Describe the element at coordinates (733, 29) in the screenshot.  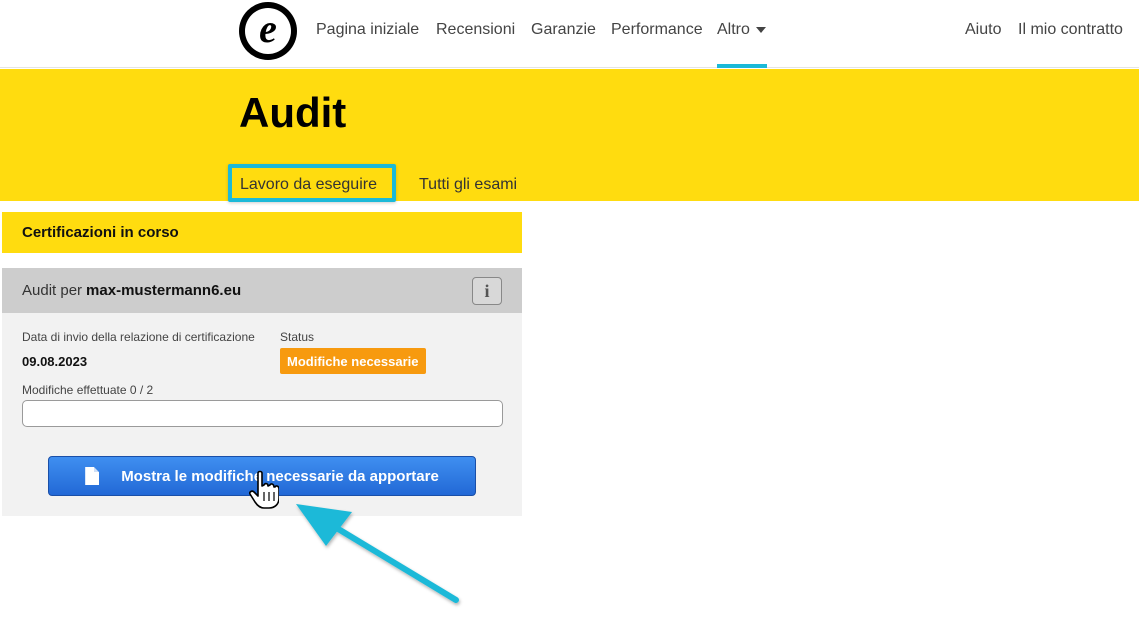
I see `nav-more-label: Altro` at that location.